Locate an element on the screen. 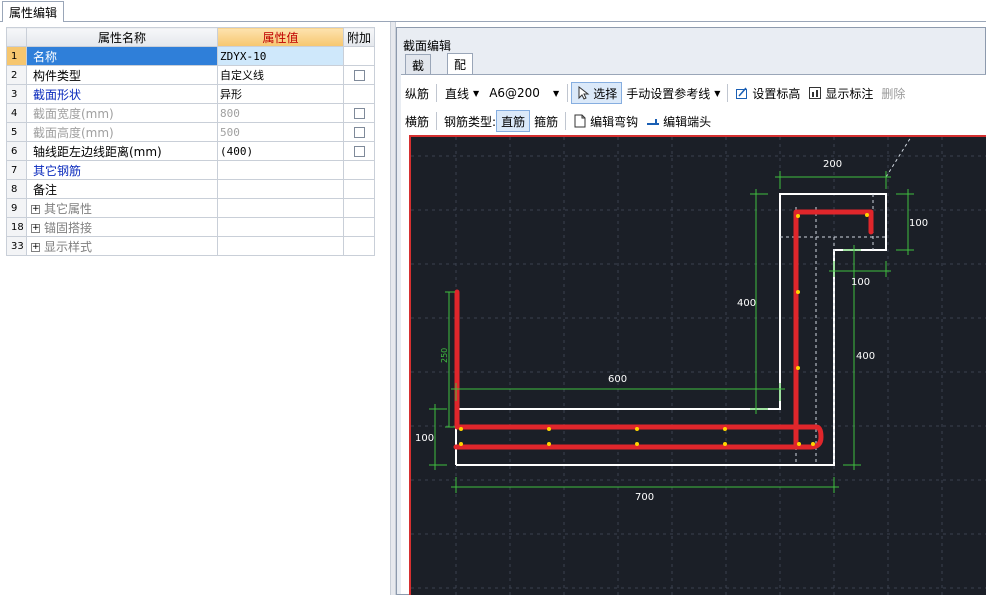 The width and height of the screenshot is (986, 597). dim-label-rebar-length: 250 is located at coordinates (444, 355).